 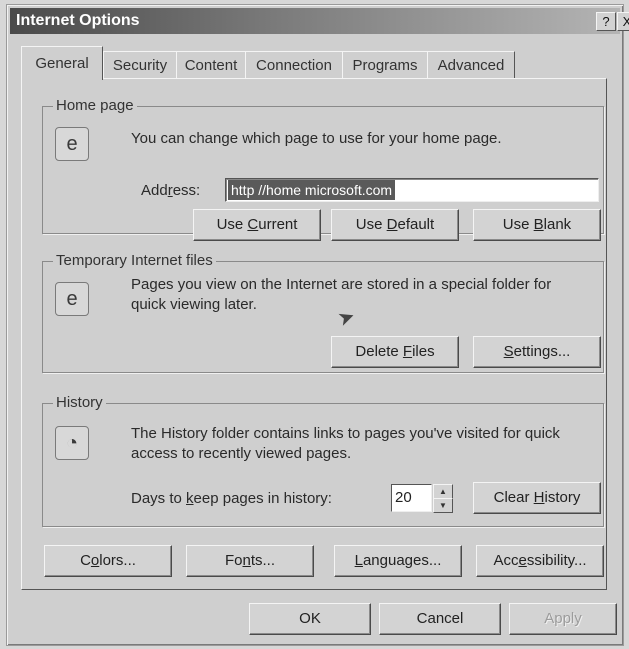 I want to click on title-bar: Internet Options ? X, so click(x=319, y=21).